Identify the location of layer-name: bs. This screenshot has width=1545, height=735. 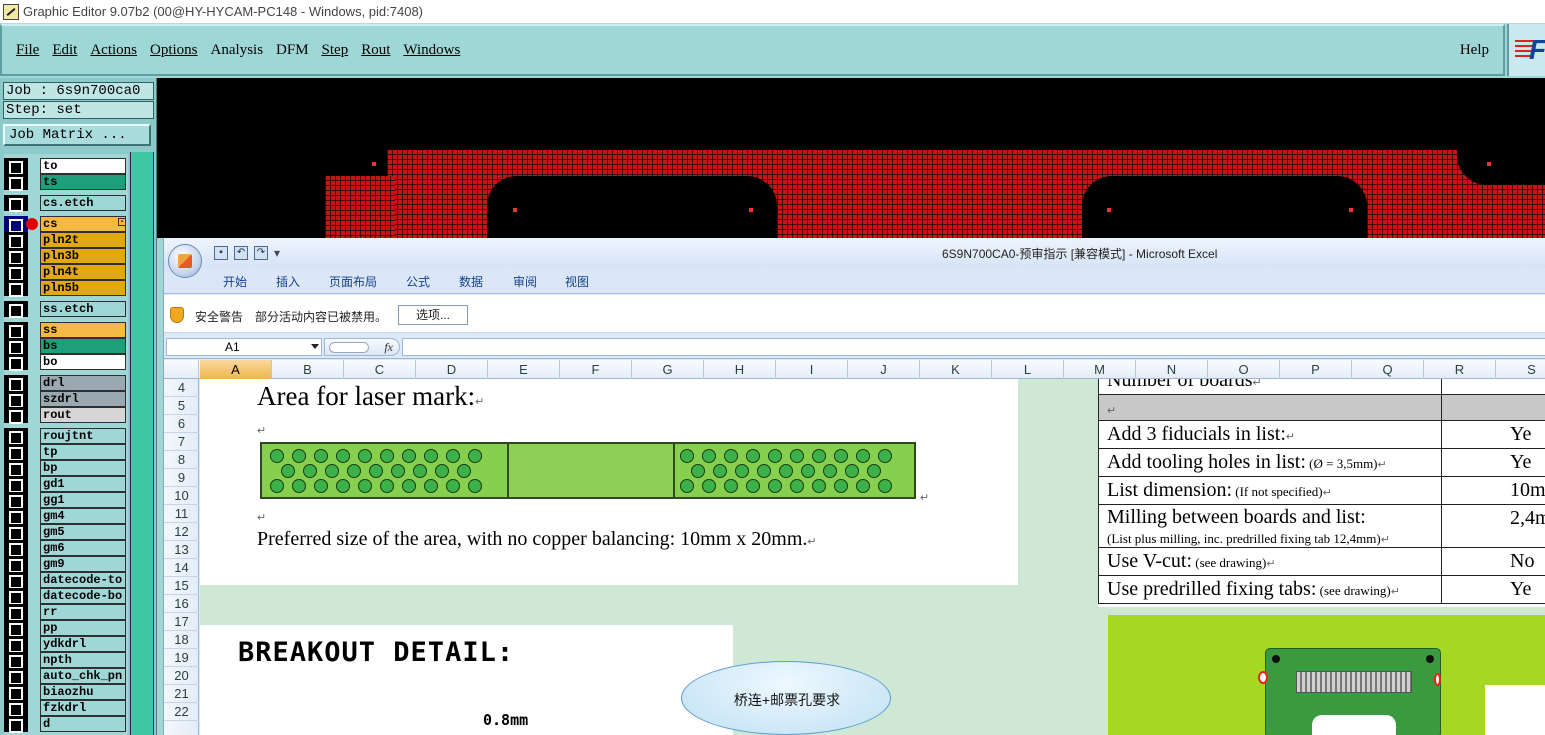
(83, 346).